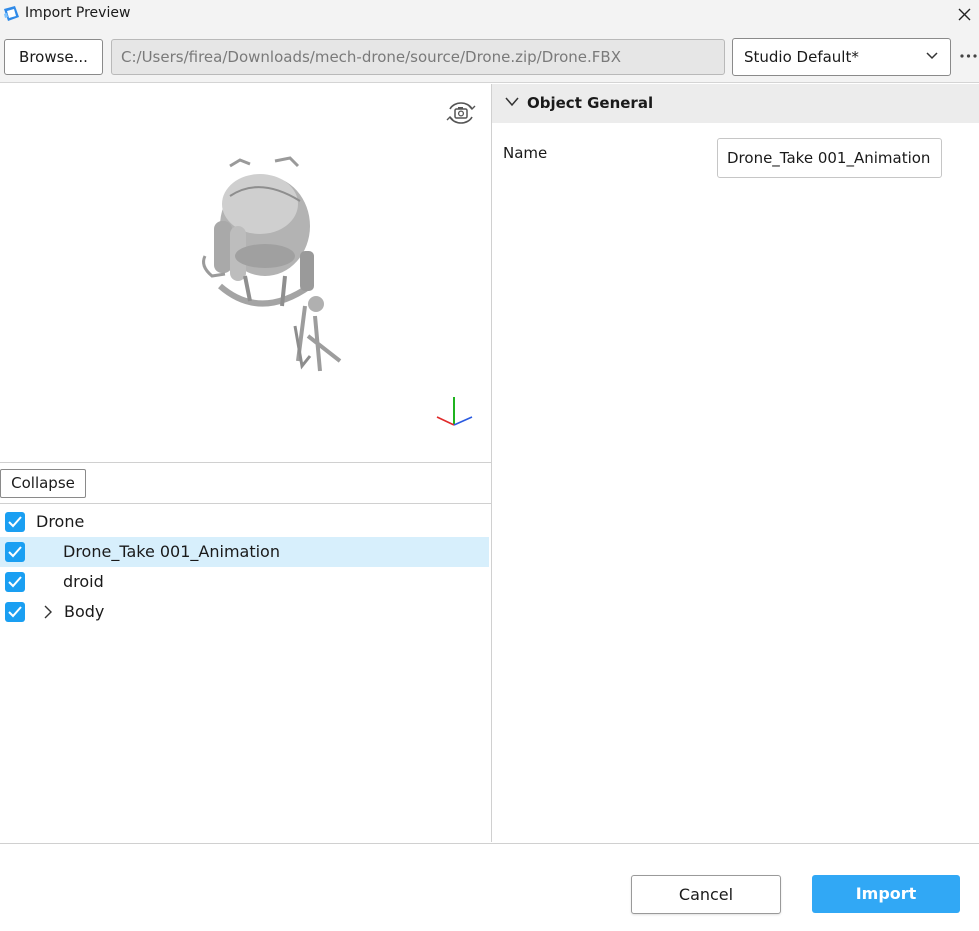 Image resolution: width=979 pixels, height=931 pixels. Describe the element at coordinates (78, 13) in the screenshot. I see `window-title: Import Preview` at that location.